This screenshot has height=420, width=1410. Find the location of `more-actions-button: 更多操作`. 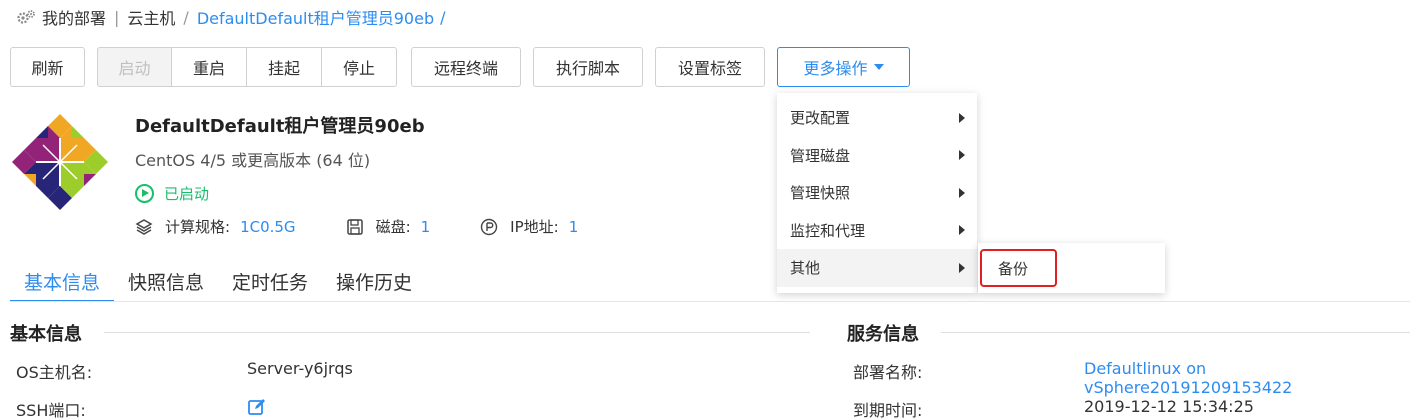

more-actions-button: 更多操作 is located at coordinates (843, 67).